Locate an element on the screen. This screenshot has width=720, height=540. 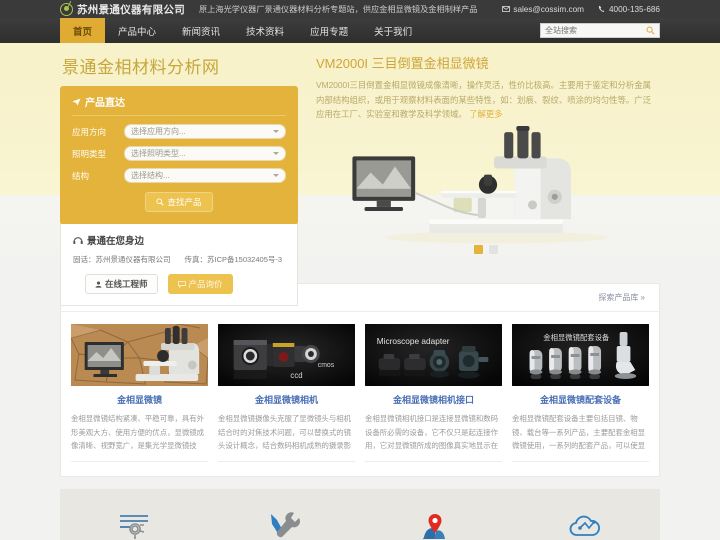
metallography-scope-photo is located at coordinates (139, 355).